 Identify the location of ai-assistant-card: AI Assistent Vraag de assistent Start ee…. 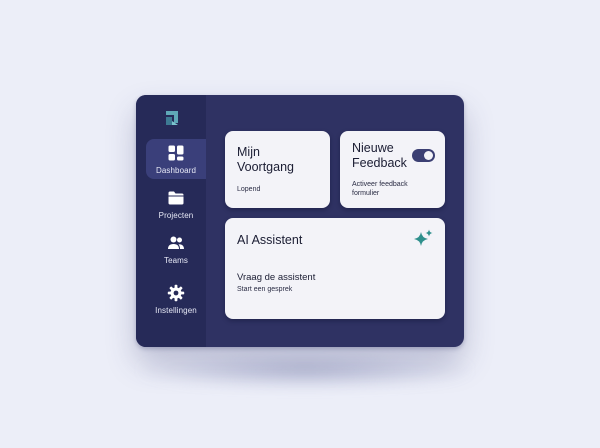
(335, 268).